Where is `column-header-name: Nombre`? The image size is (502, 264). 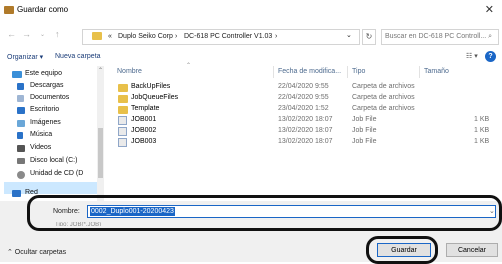
column-header-name: Nombre is located at coordinates (129, 71).